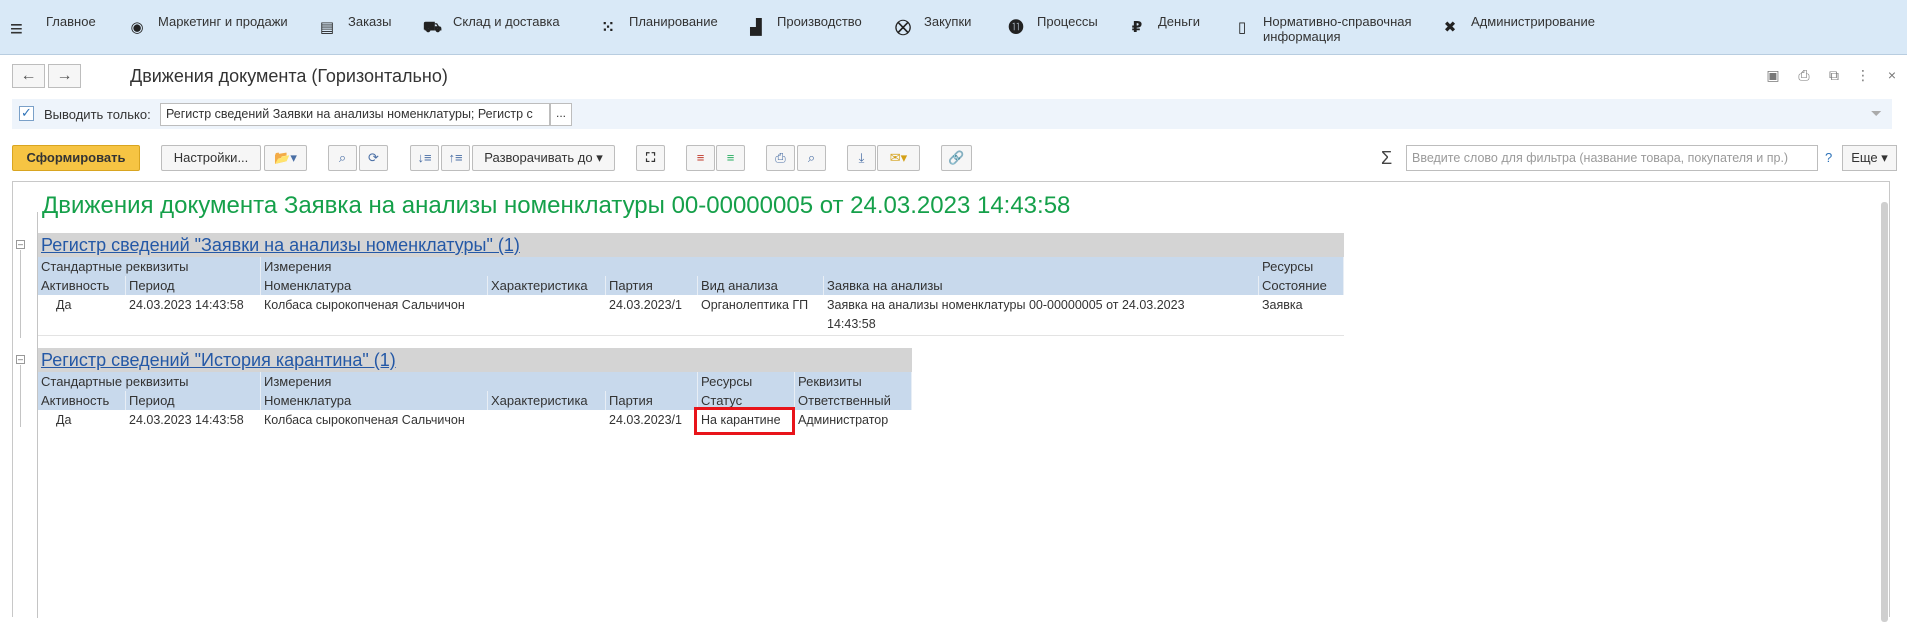 The image size is (1907, 622). I want to click on link-button: 🔗, so click(956, 158).